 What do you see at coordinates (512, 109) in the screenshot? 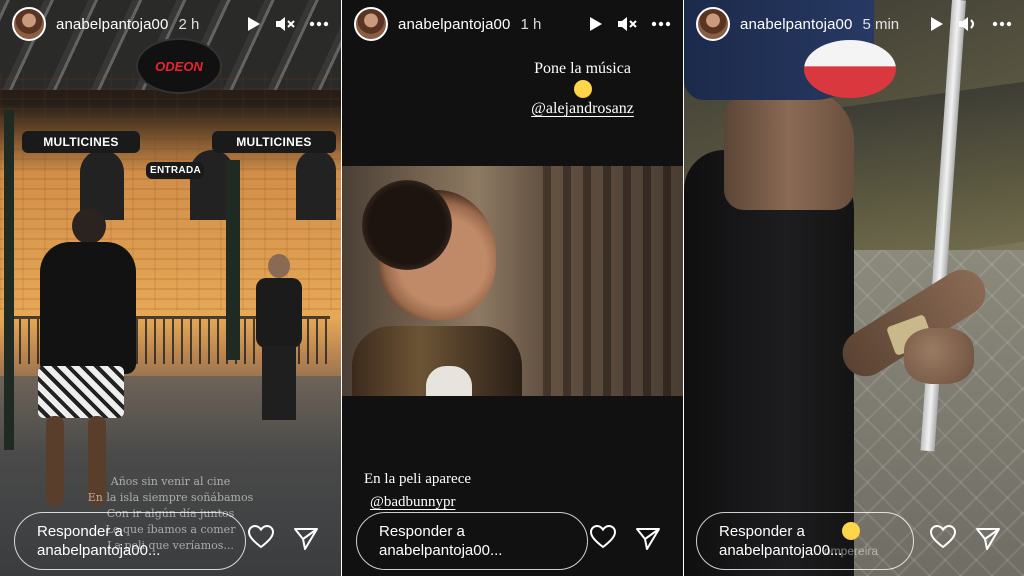
I see `mention-alejandrosanz: @alejandrosanz` at bounding box center [512, 109].